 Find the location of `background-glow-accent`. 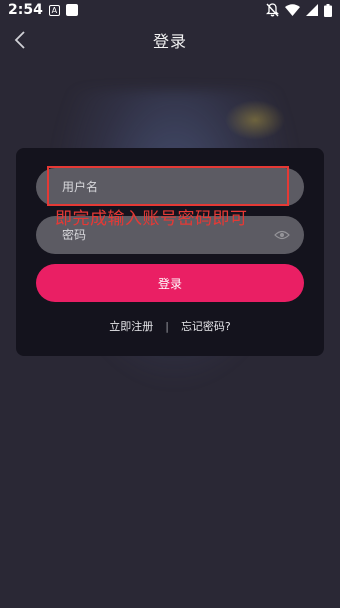

background-glow-accent is located at coordinates (255, 120).